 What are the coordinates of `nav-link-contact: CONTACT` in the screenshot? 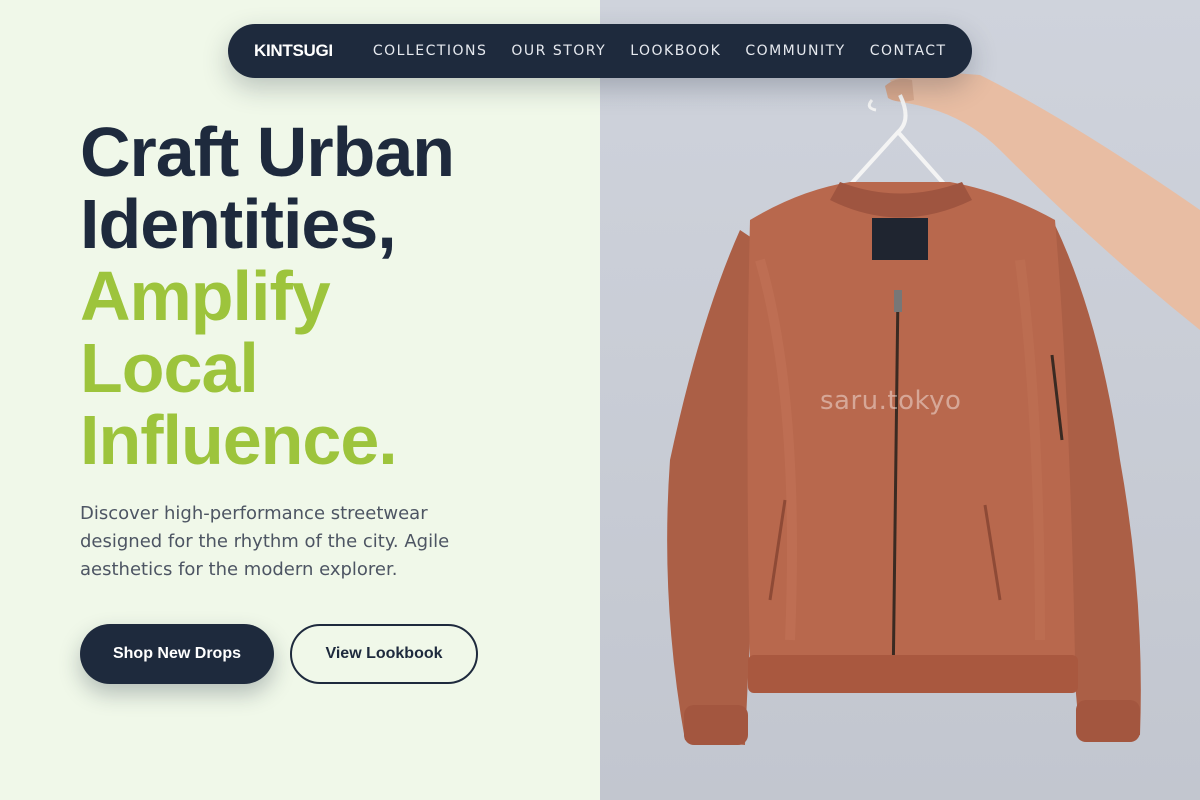 It's located at (908, 51).